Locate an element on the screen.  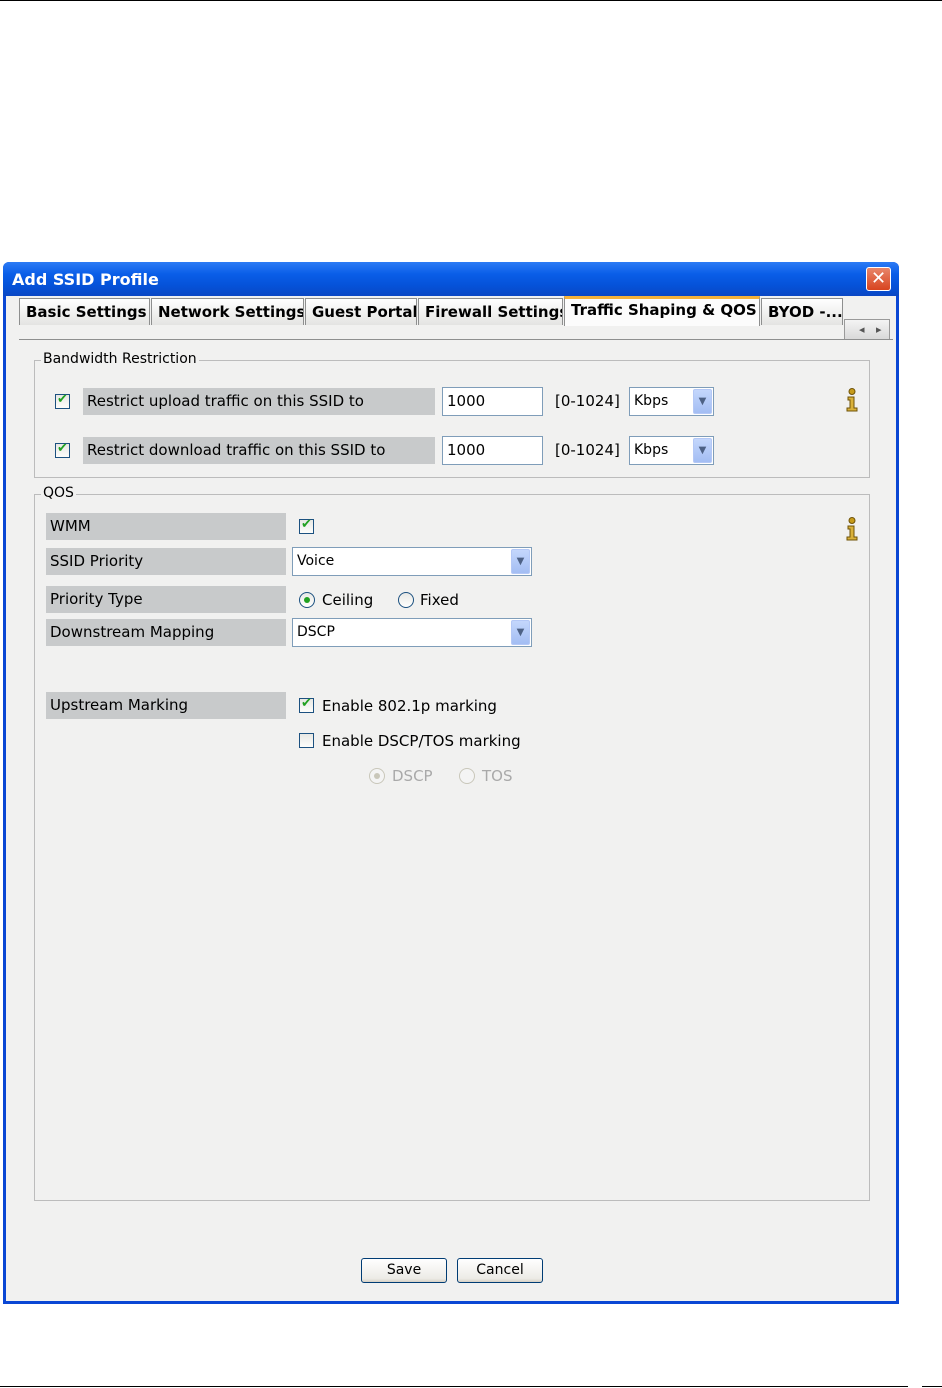
tabs-divider is located at coordinates (456, 339).